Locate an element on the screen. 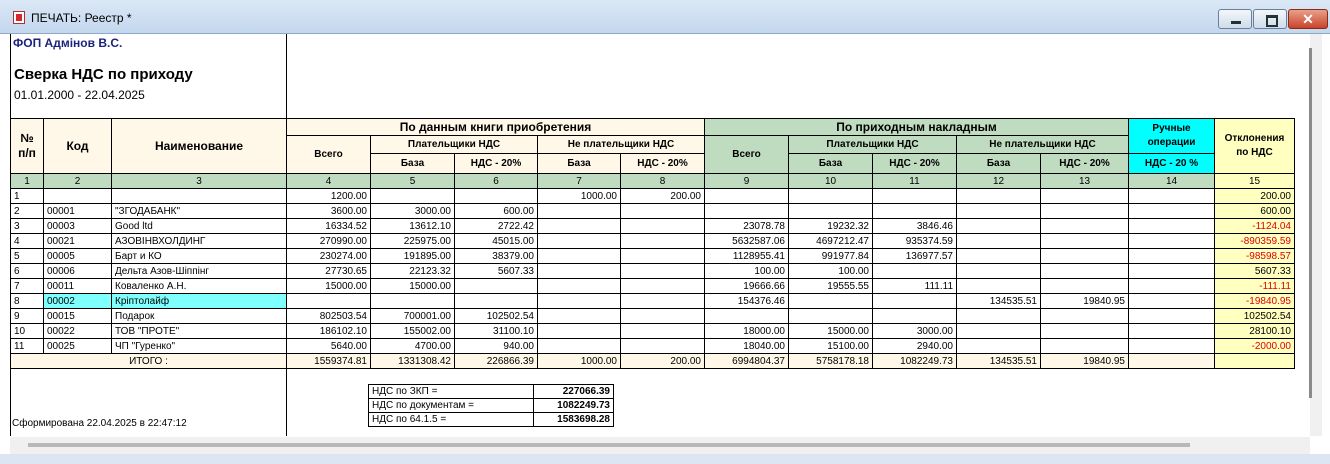 This screenshot has width=1330, height=464. report-footer-divider is located at coordinates (286, 402).